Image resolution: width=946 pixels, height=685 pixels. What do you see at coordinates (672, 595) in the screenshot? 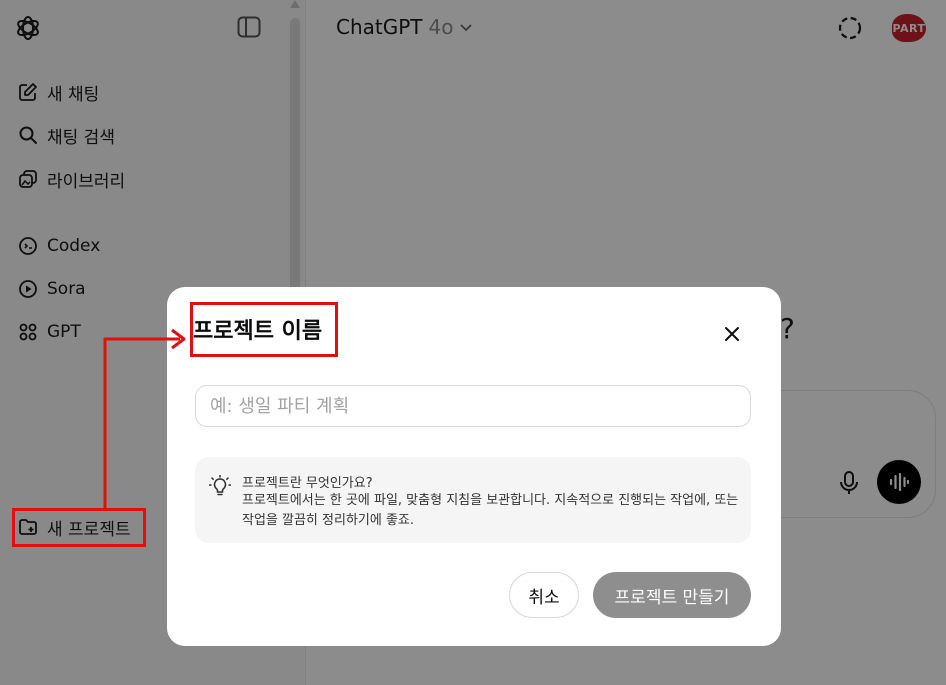
I see `create-project-button: 프로젝트 만들기` at bounding box center [672, 595].